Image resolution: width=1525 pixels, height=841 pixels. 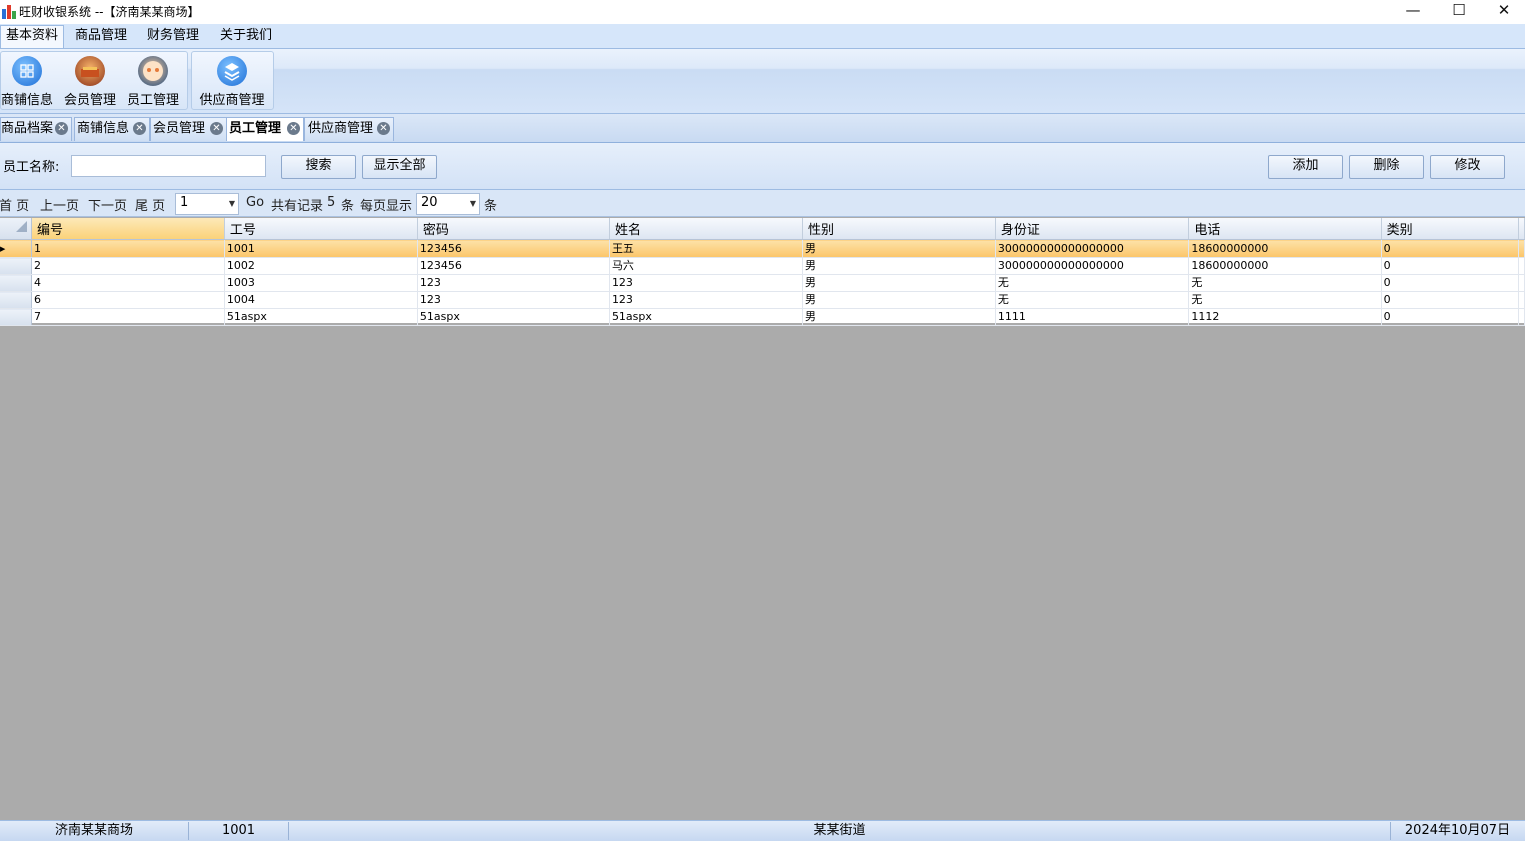 What do you see at coordinates (1450, 229) in the screenshot?
I see `column-header: 类别` at bounding box center [1450, 229].